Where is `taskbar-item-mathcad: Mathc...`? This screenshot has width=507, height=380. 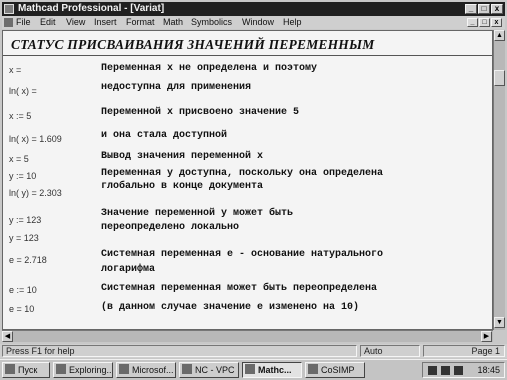
taskbar-item-mathcad: Mathc... is located at coordinates (272, 370).